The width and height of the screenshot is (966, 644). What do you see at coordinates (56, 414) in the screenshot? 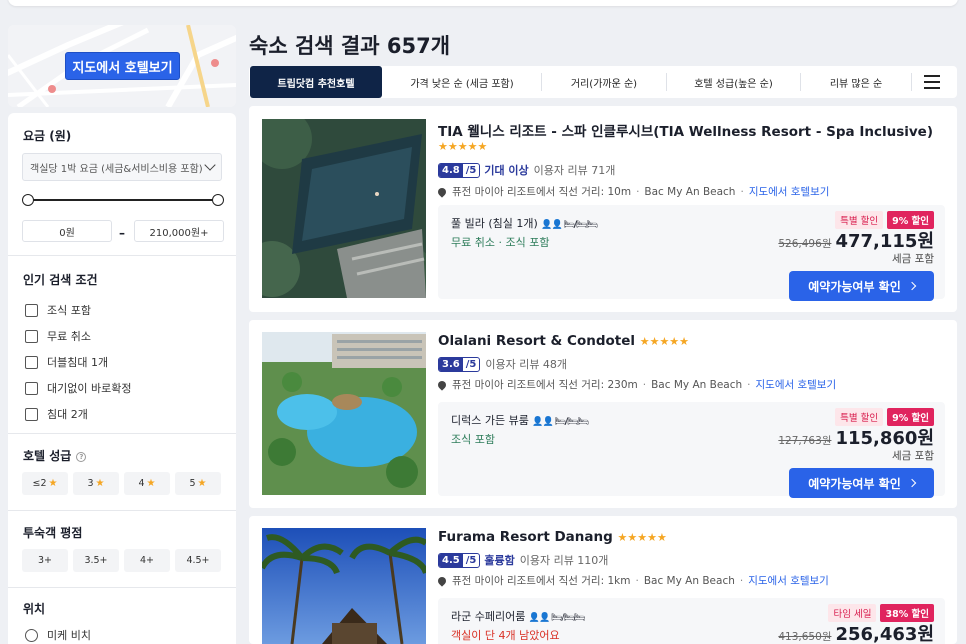
I see `filter-two-beds: 침대 2개` at bounding box center [56, 414].